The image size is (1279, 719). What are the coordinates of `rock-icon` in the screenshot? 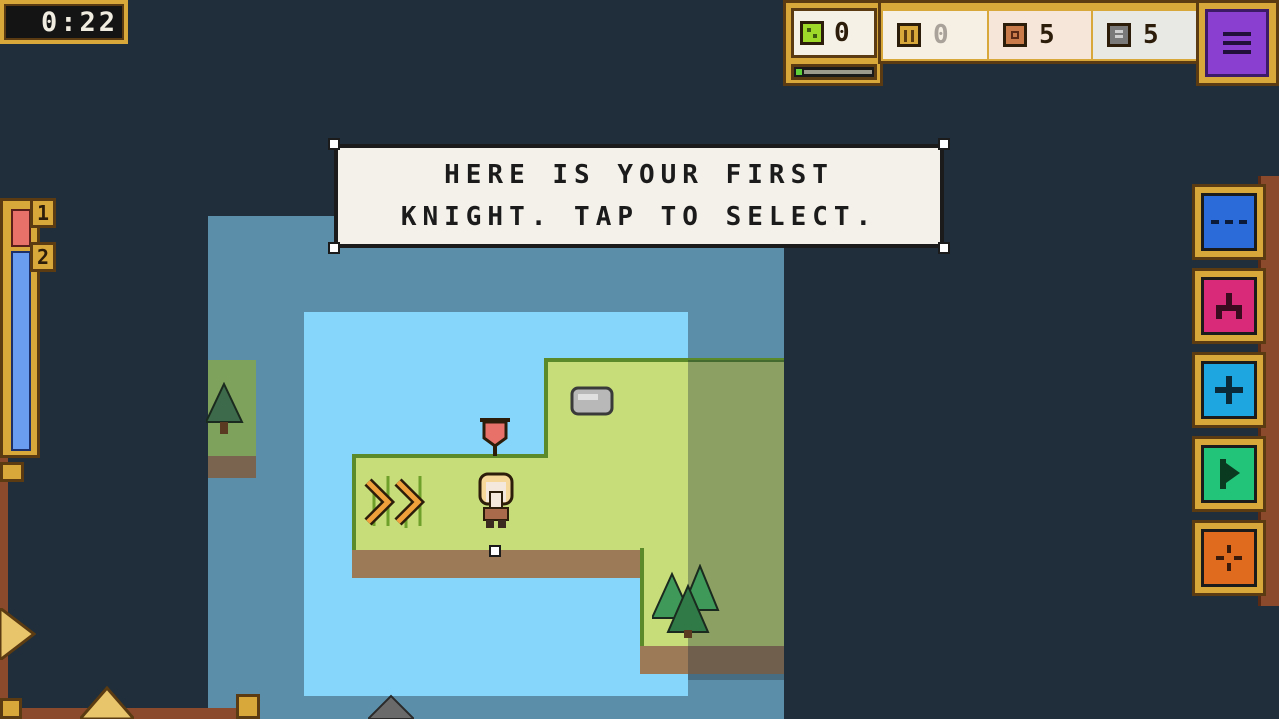 It's located at (592, 401).